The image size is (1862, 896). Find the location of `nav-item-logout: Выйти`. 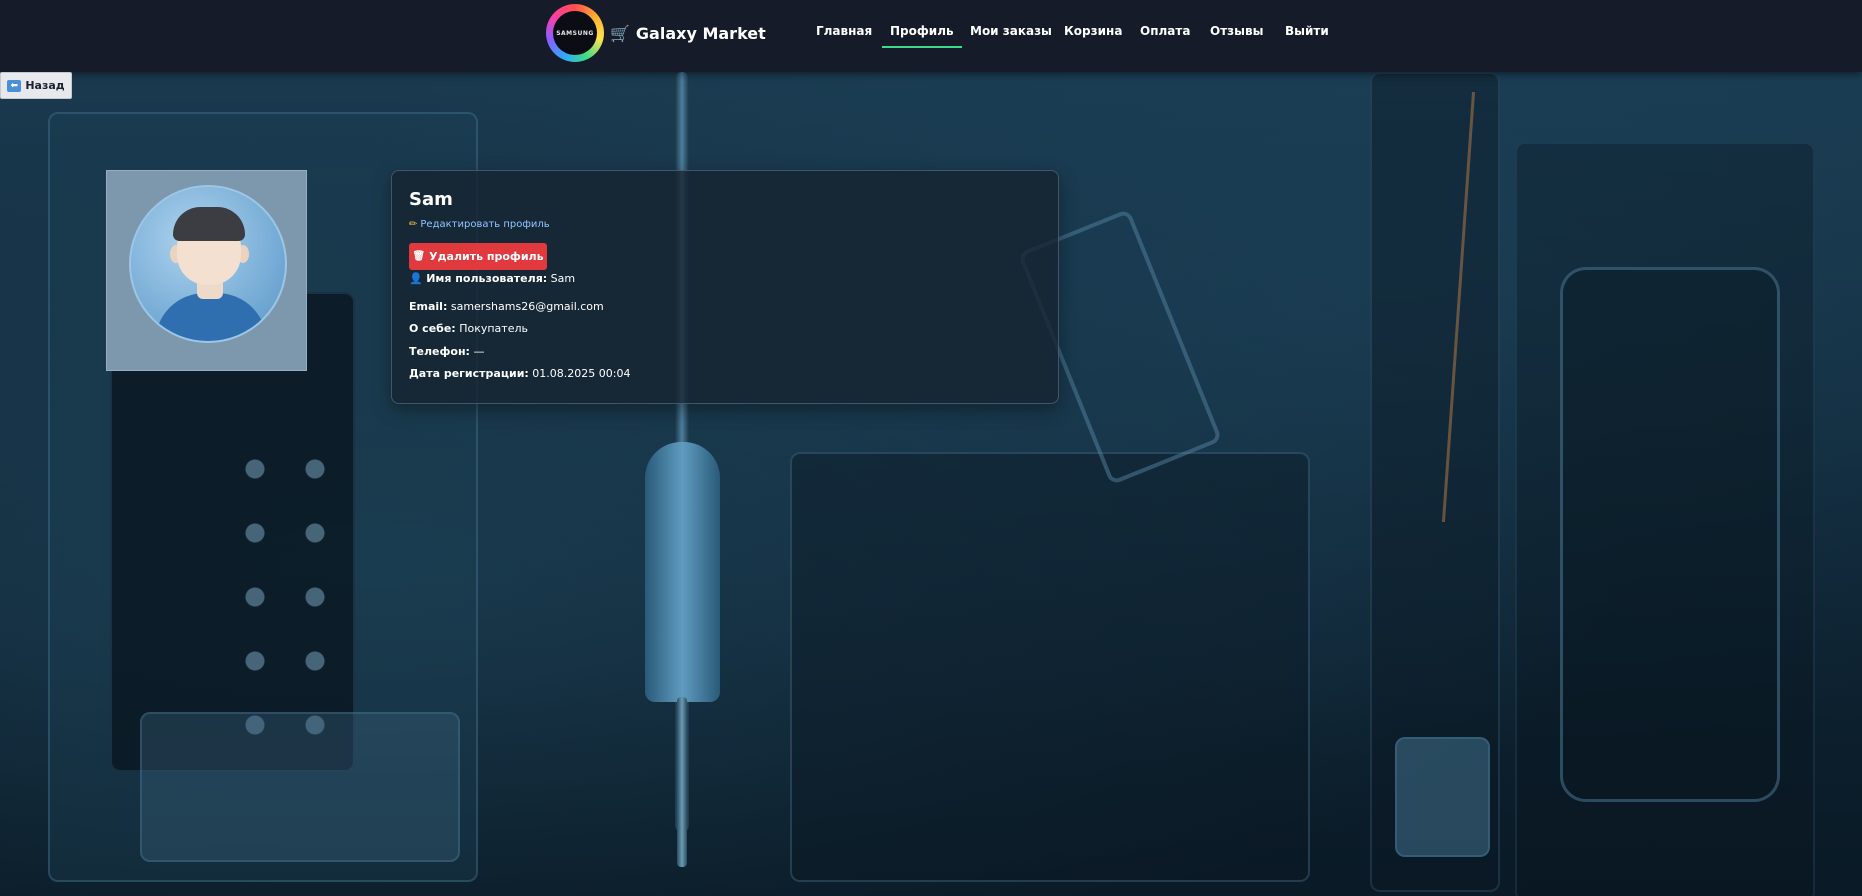

nav-item-logout: Выйти is located at coordinates (1307, 31).